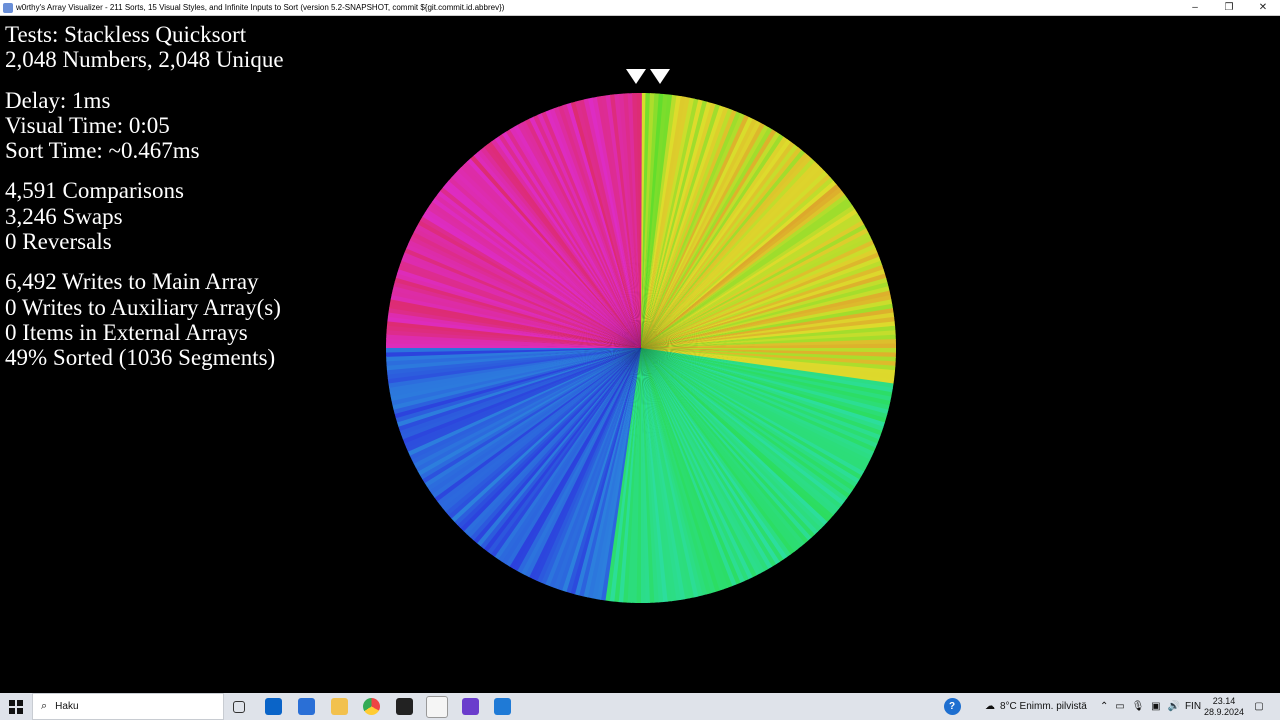  Describe the element at coordinates (128, 706) in the screenshot. I see `search-box: ⌕ Haku` at that location.